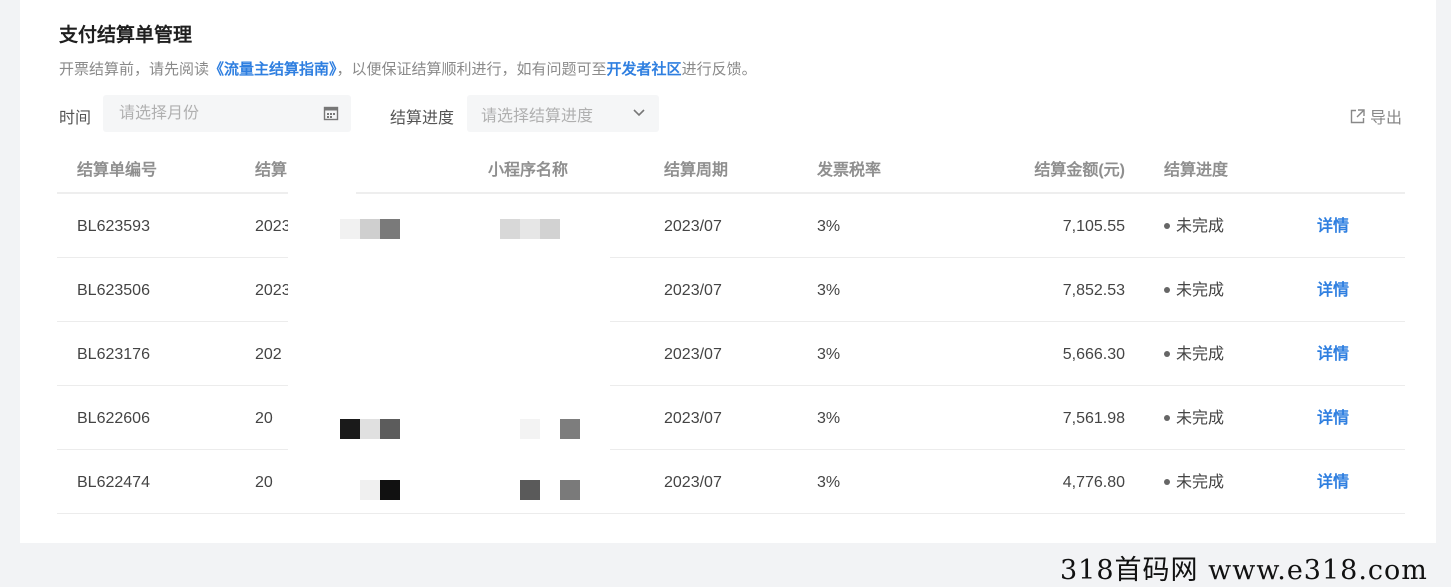 This screenshot has width=1451, height=587. What do you see at coordinates (113, 418) in the screenshot?
I see `settlement-id: BL622606` at bounding box center [113, 418].